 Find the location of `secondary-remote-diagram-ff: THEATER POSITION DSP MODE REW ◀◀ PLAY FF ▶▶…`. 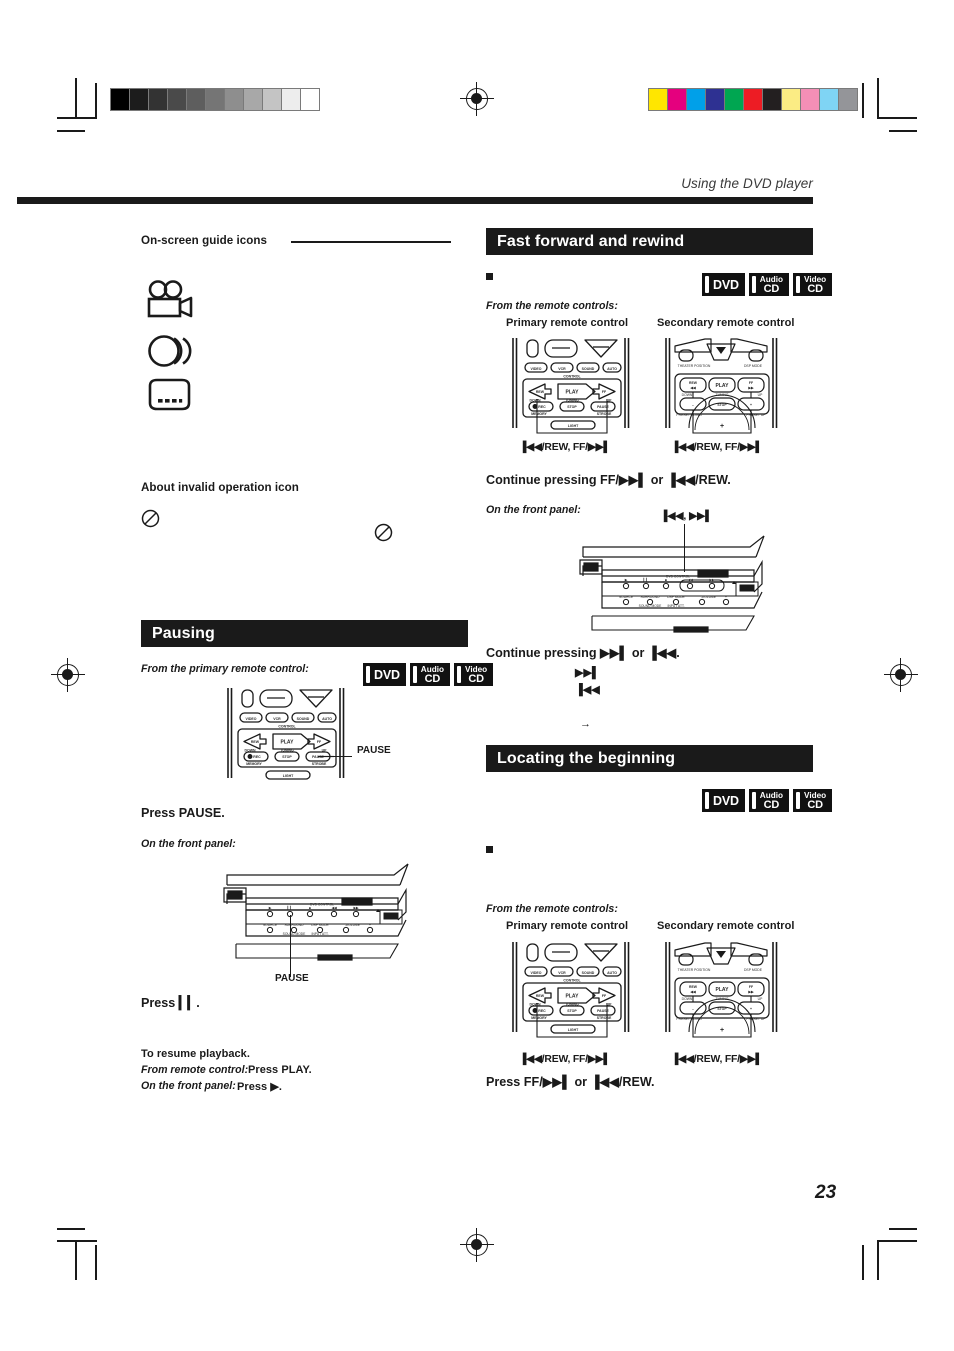

secondary-remote-diagram-ff: THEATER POSITION DSP MODE REW ◀◀ PLAY FF ▶▶… is located at coordinates (722, 385).